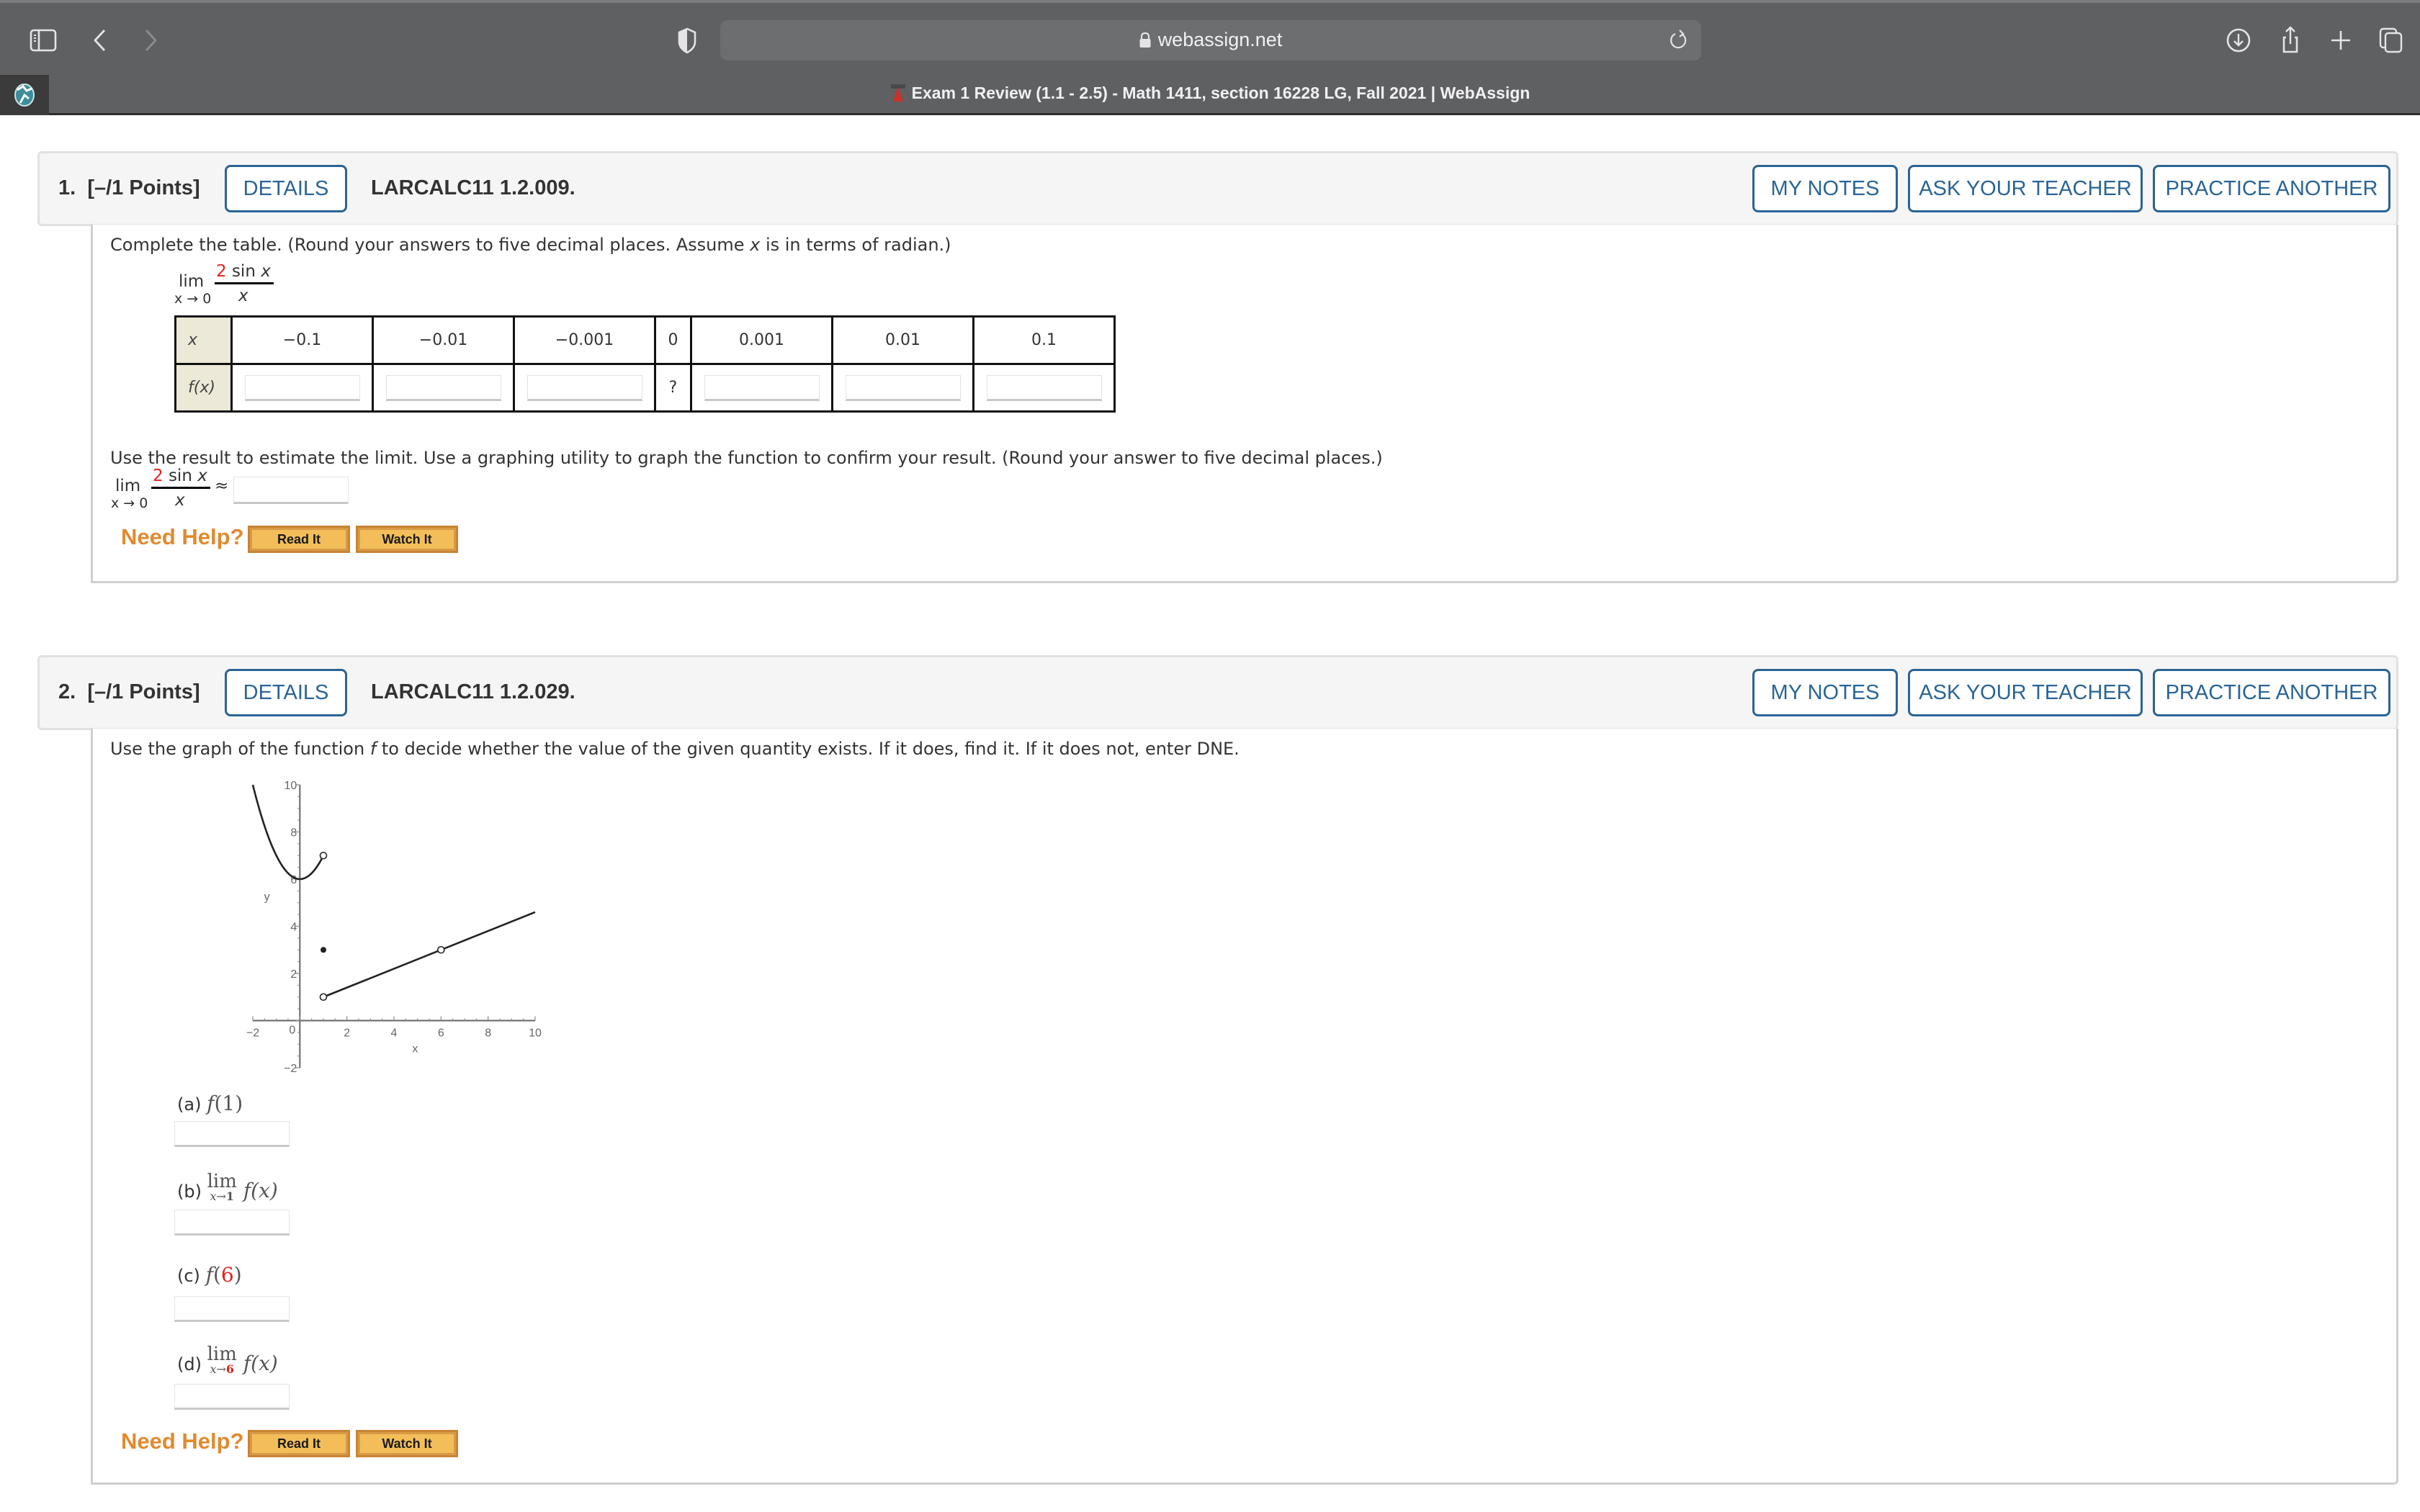  What do you see at coordinates (203, 388) in the screenshot?
I see `table-header-fx: f(x)` at bounding box center [203, 388].